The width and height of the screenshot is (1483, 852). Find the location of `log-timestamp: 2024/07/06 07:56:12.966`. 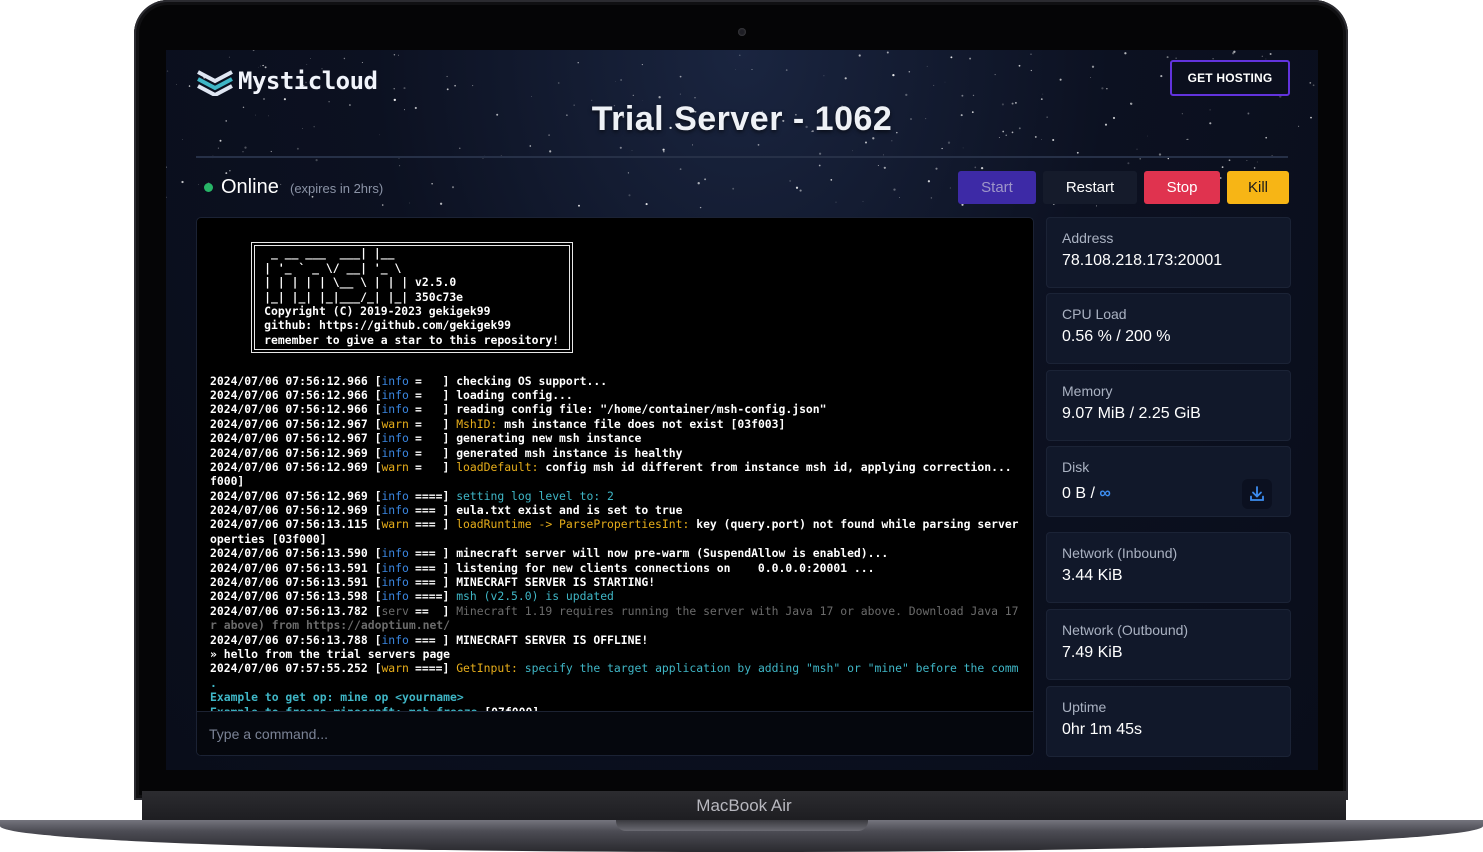

log-timestamp: 2024/07/06 07:56:12.966 is located at coordinates (289, 409).